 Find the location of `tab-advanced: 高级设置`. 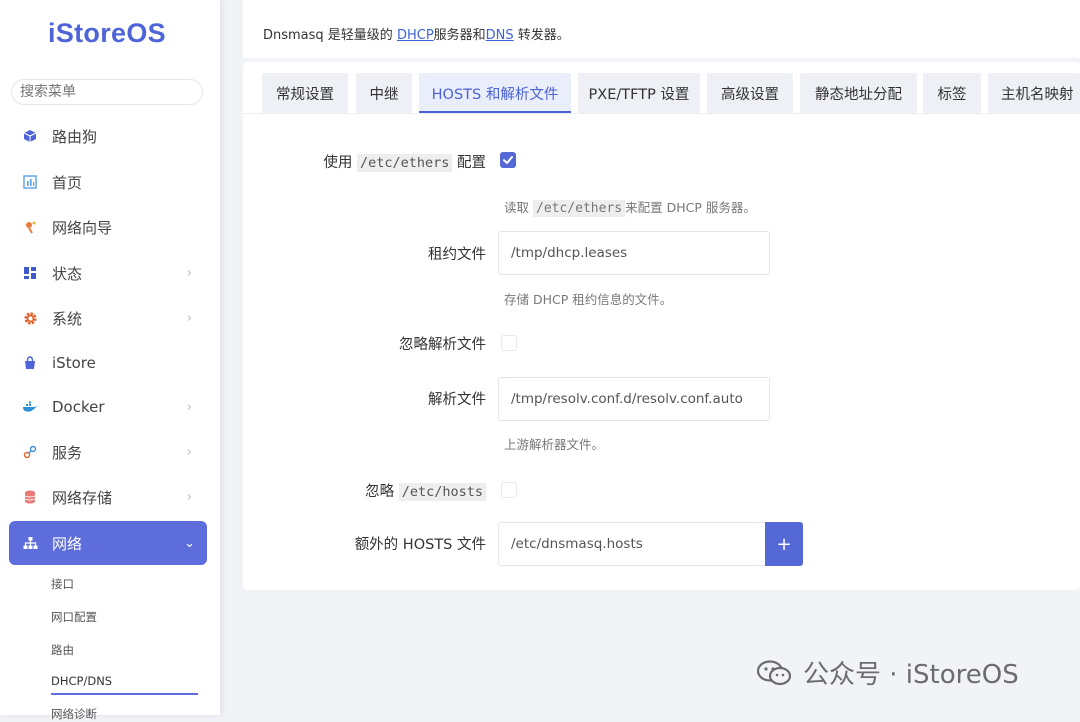

tab-advanced: 高级设置 is located at coordinates (750, 93).